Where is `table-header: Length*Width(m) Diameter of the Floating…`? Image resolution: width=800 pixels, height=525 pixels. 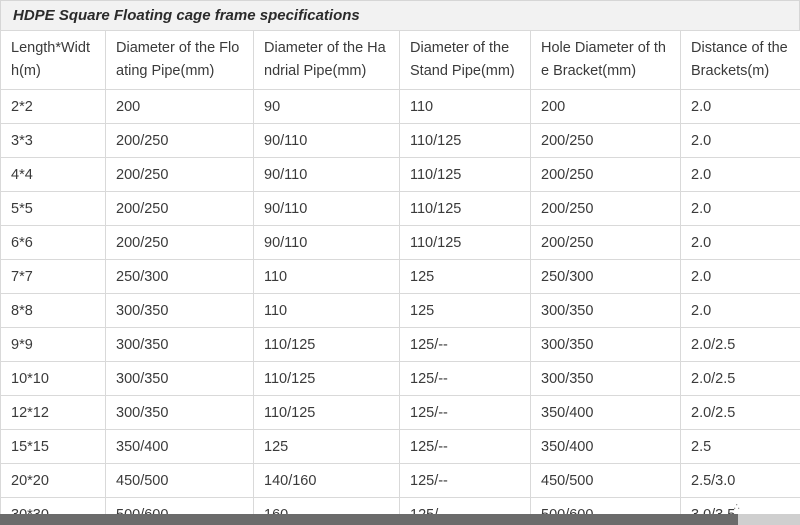
table-header: Length*Width(m) Diameter of the Floating… is located at coordinates (400, 60).